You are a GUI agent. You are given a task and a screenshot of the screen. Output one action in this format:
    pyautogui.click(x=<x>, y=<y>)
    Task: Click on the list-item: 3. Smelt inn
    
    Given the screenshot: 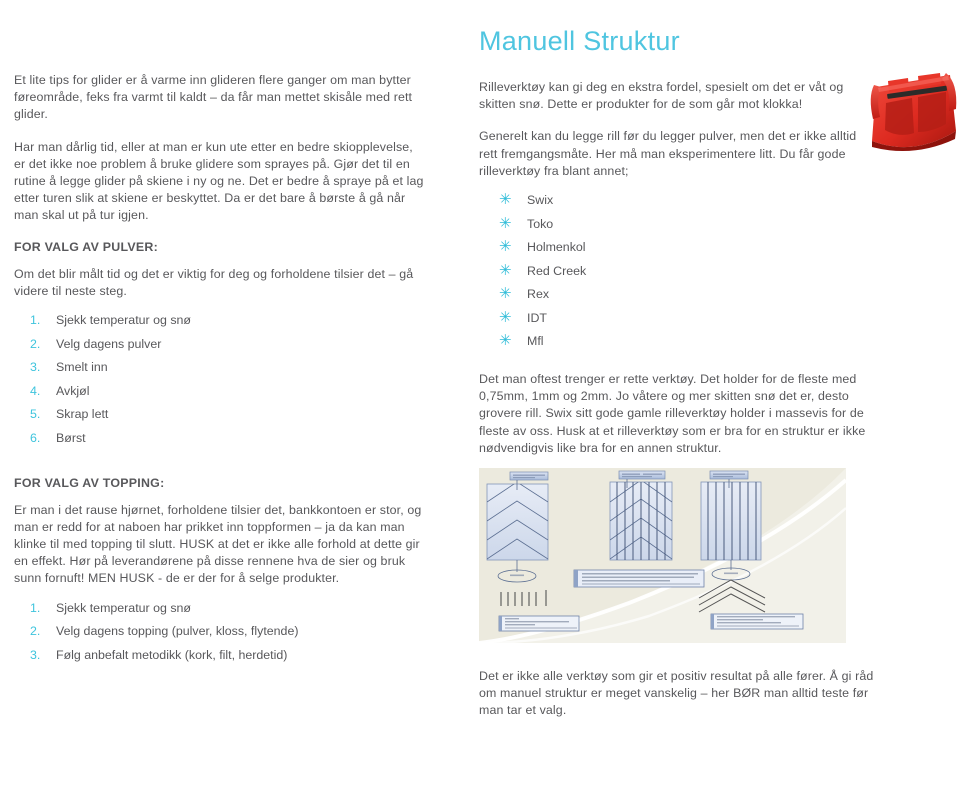 What is the action you would take?
    pyautogui.click(x=219, y=367)
    